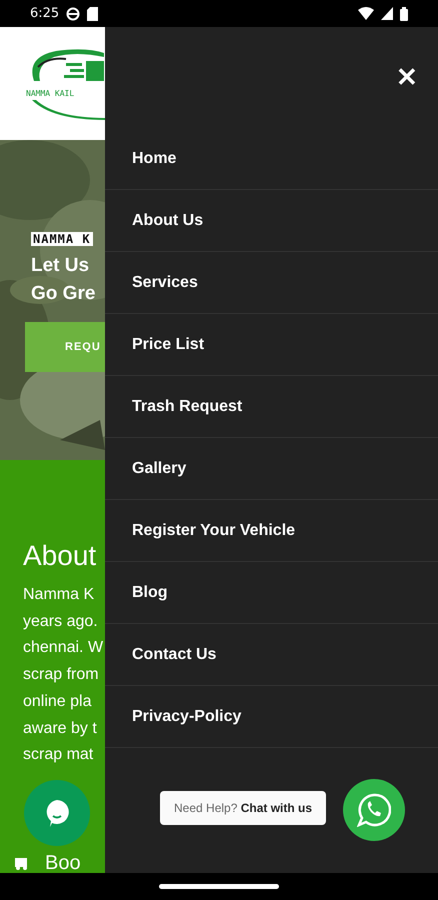 The image size is (438, 900). I want to click on logo-text: NAMMA KAIL, so click(51, 93).